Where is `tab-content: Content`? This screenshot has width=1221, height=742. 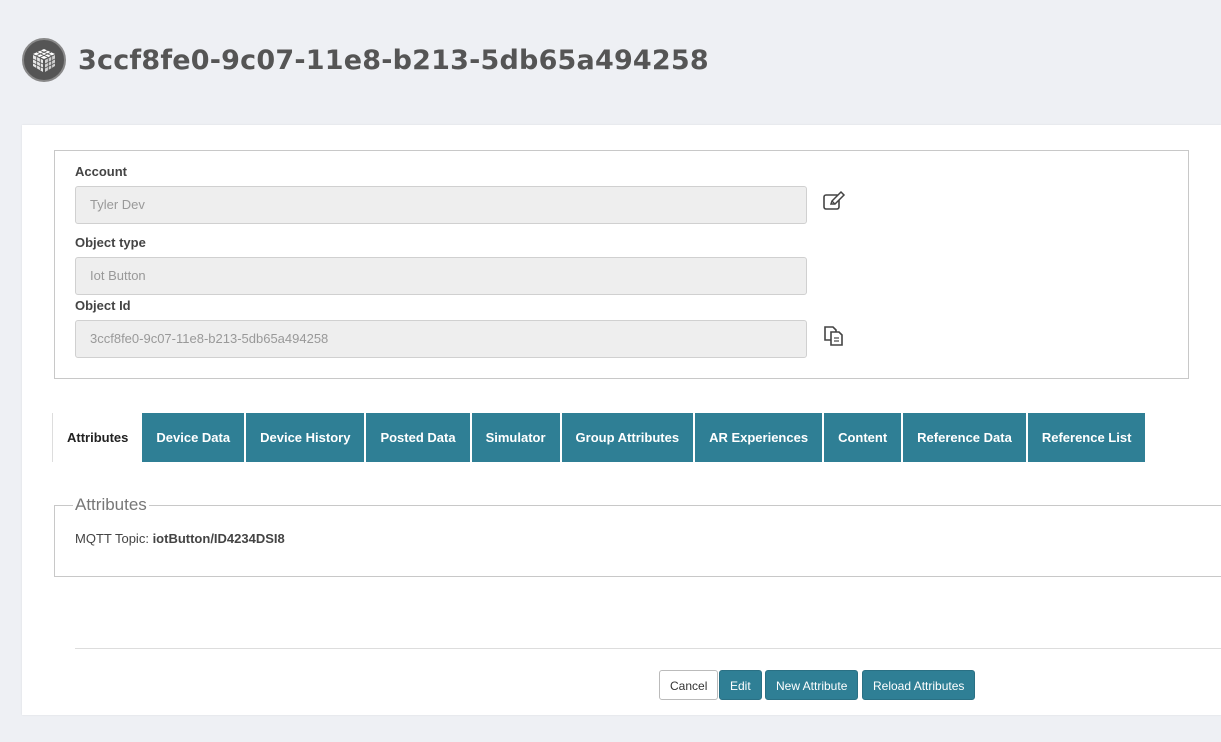 tab-content: Content is located at coordinates (864, 437).